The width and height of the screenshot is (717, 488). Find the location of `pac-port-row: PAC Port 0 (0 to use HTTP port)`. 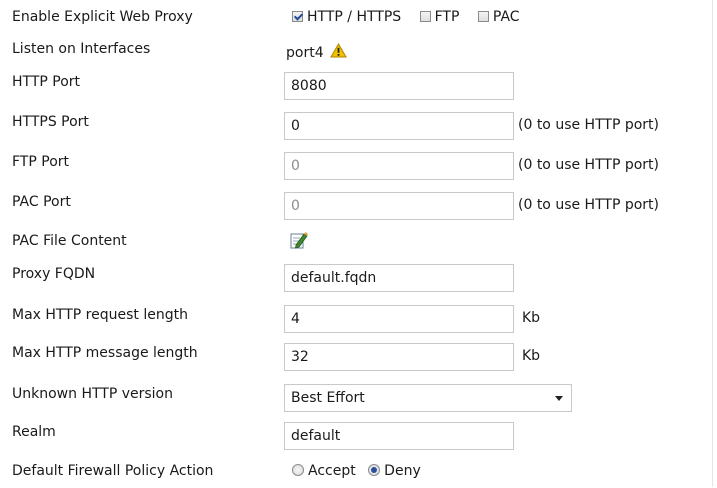

pac-port-row: PAC Port 0 (0 to use HTTP port) is located at coordinates (356, 206).